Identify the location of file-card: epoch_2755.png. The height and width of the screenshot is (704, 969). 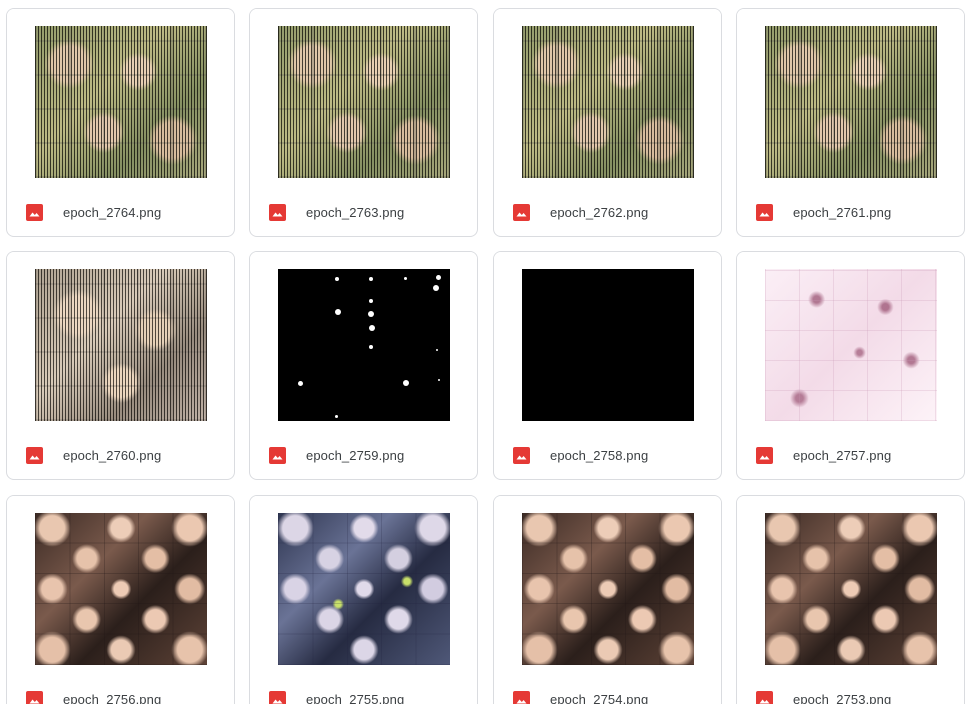
(363, 599).